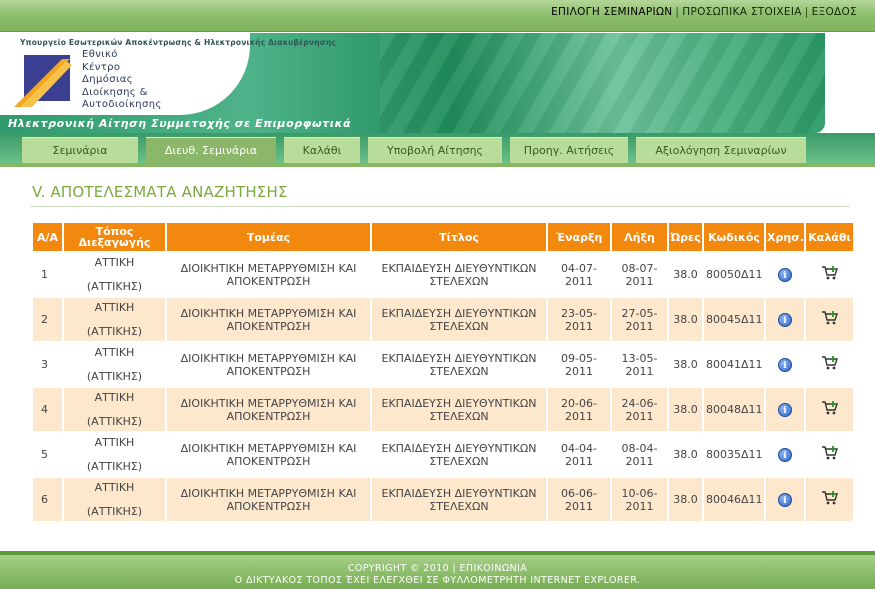 The width and height of the screenshot is (875, 589). I want to click on personal-info-link: ΠΡΟΣΩΠΙΚΑ ΣΤΟΙΧΕΙΑ, so click(741, 12).